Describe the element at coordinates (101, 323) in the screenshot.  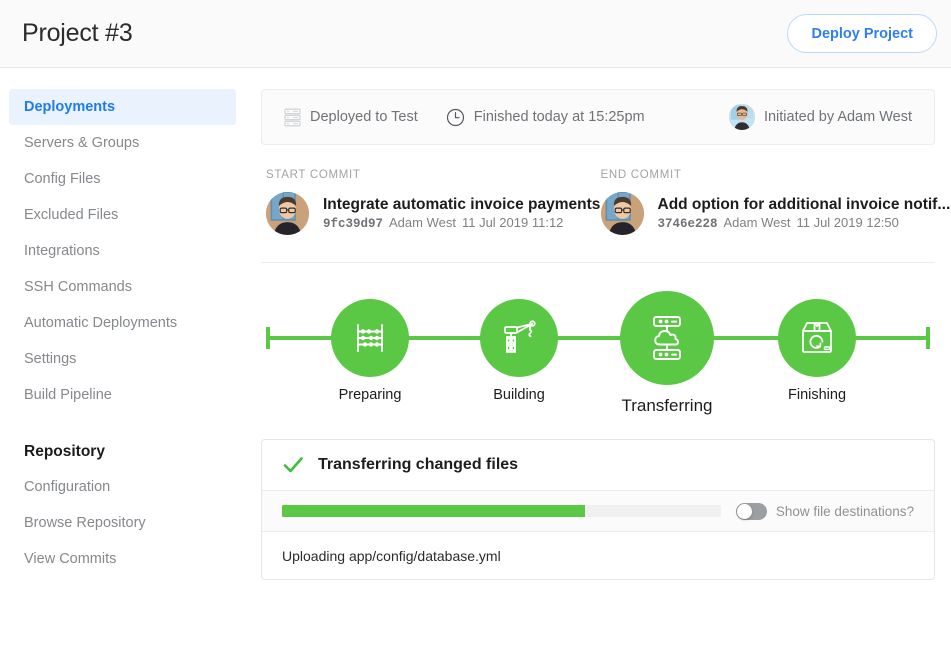
I see `sidebar-item-label: Automatic Deployments` at that location.